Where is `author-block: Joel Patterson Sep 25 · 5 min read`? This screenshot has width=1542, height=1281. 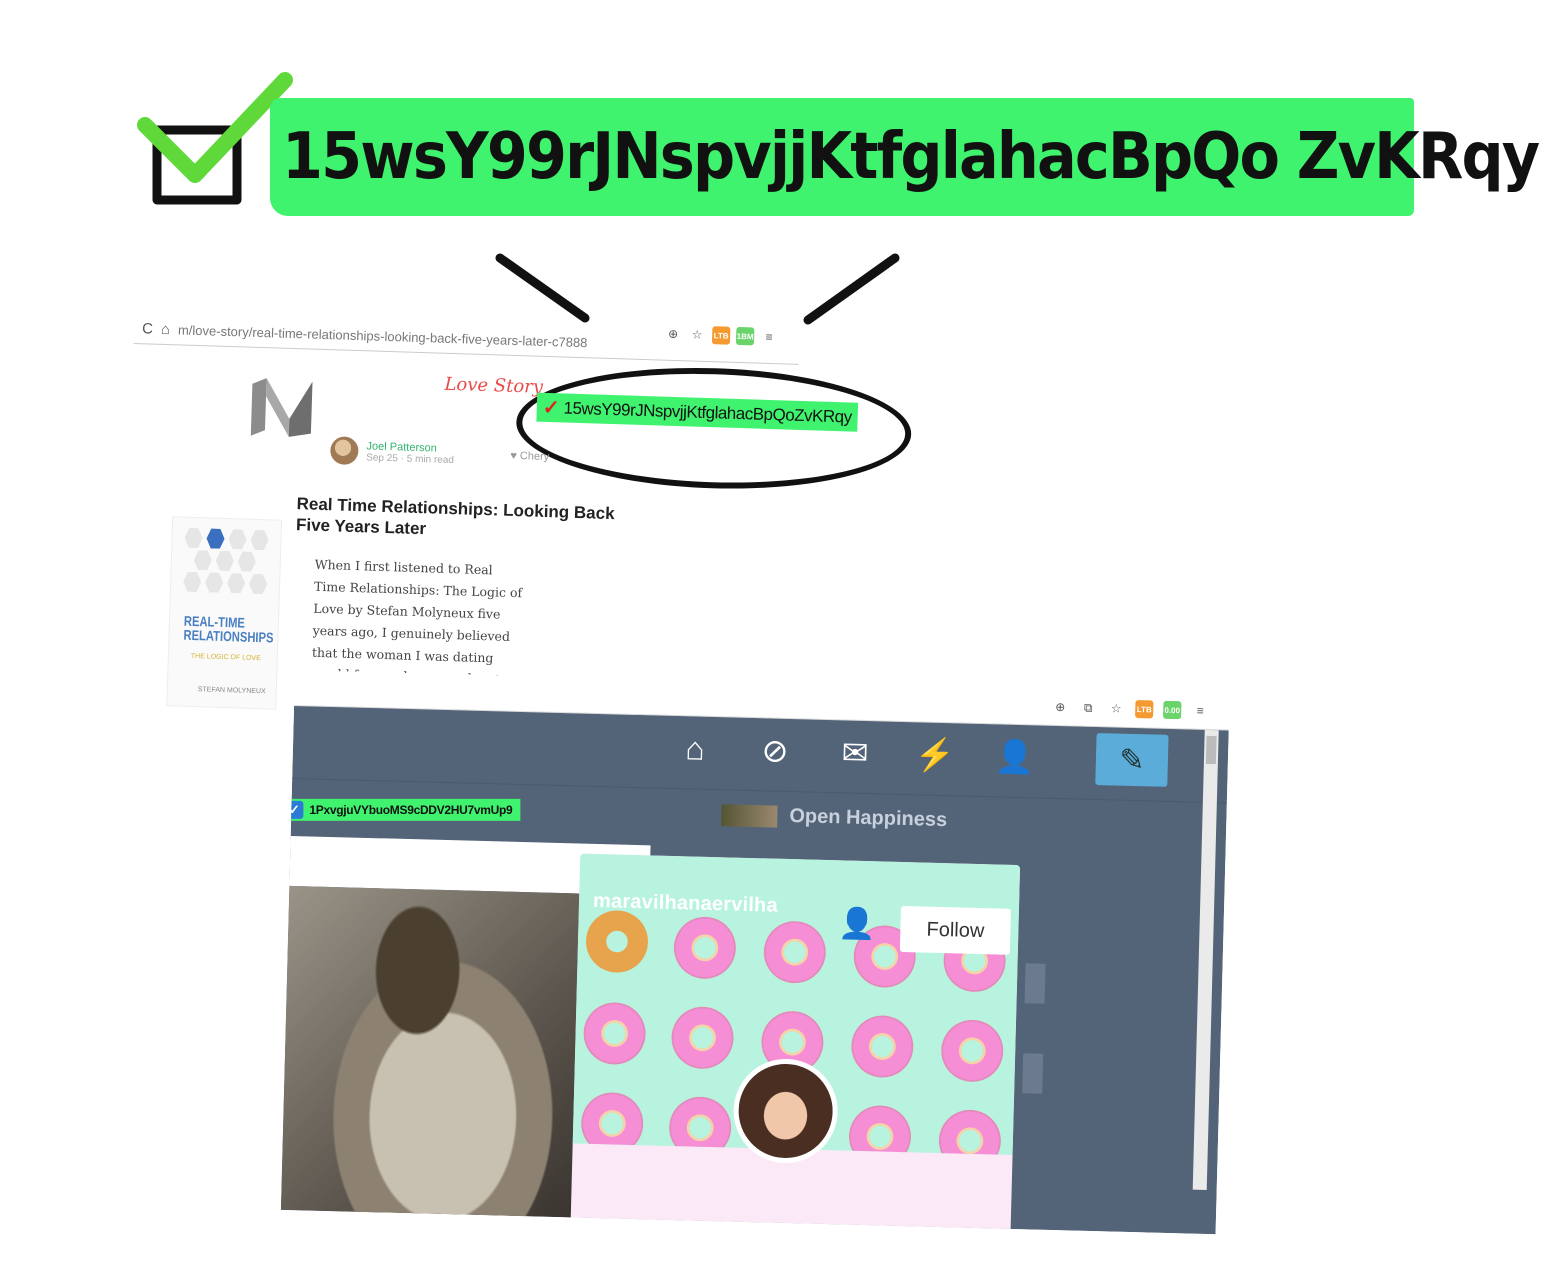 author-block: Joel Patterson Sep 25 · 5 min read is located at coordinates (392, 452).